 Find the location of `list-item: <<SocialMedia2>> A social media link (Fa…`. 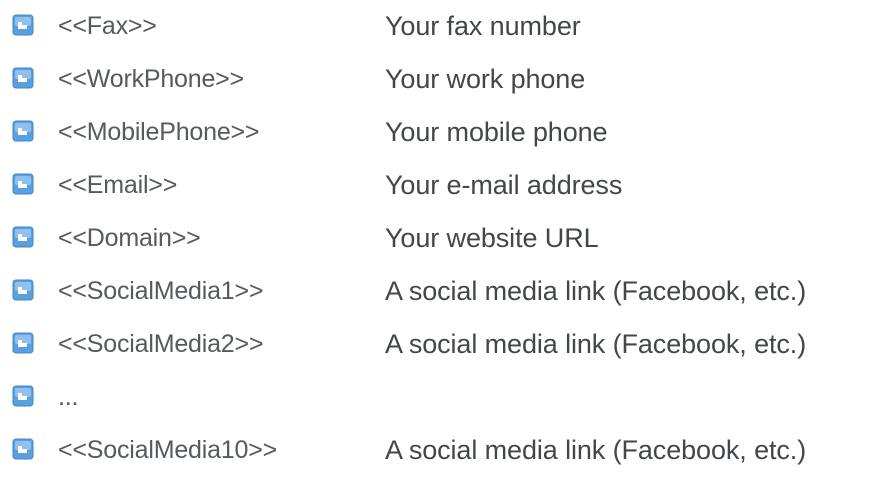

list-item: <<SocialMedia2>> A social media link (Fa… is located at coordinates (444, 345).